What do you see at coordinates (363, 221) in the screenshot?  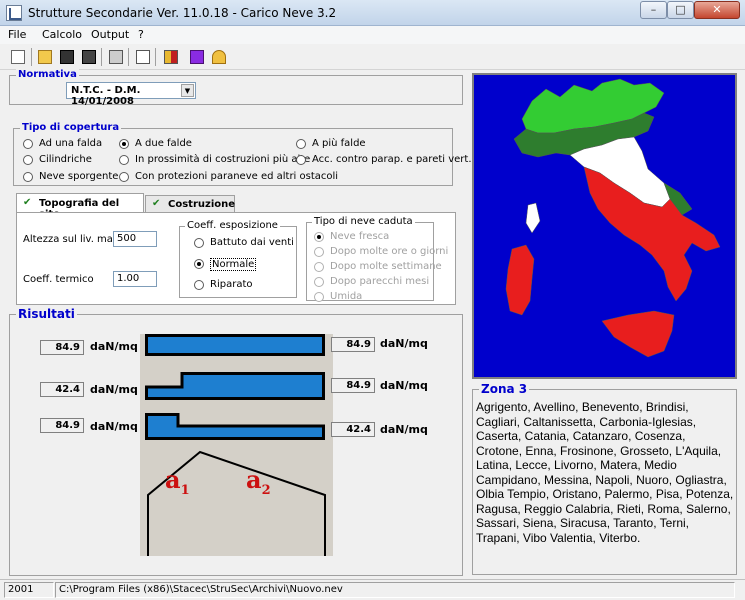 I see `neve-legend: Tipo di neve caduta` at bounding box center [363, 221].